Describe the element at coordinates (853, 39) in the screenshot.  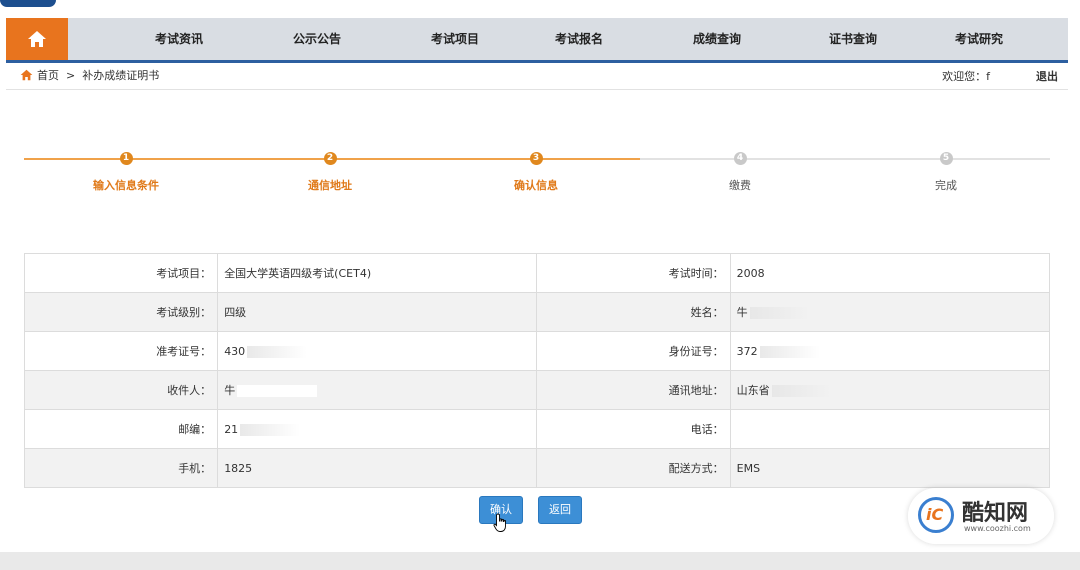
I see `nav-item-certificate-query: 证书查询` at that location.